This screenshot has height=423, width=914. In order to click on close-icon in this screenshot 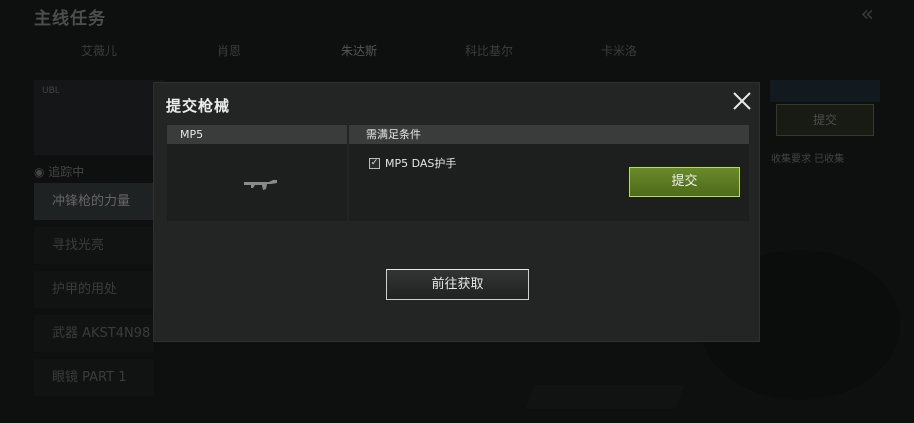, I will do `click(742, 101)`.